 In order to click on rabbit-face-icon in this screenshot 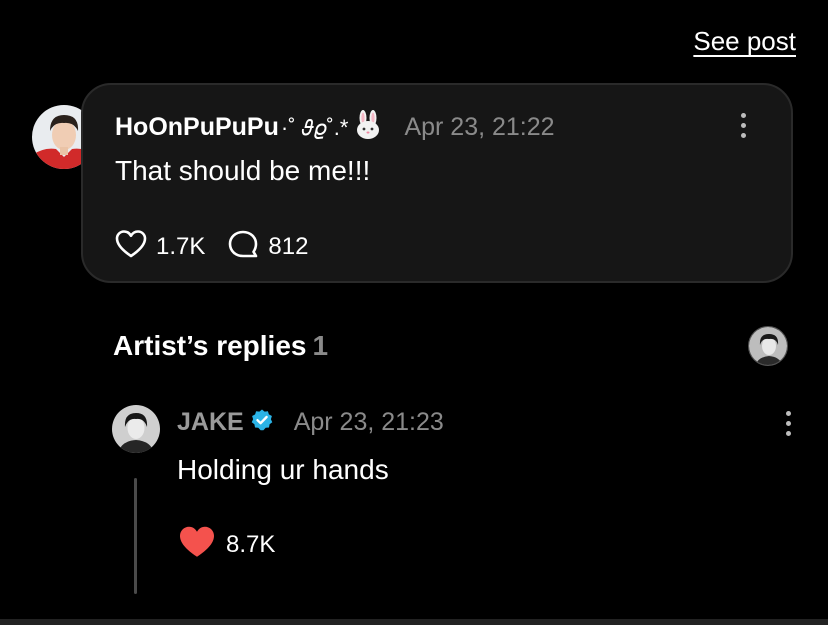, I will do `click(368, 127)`.